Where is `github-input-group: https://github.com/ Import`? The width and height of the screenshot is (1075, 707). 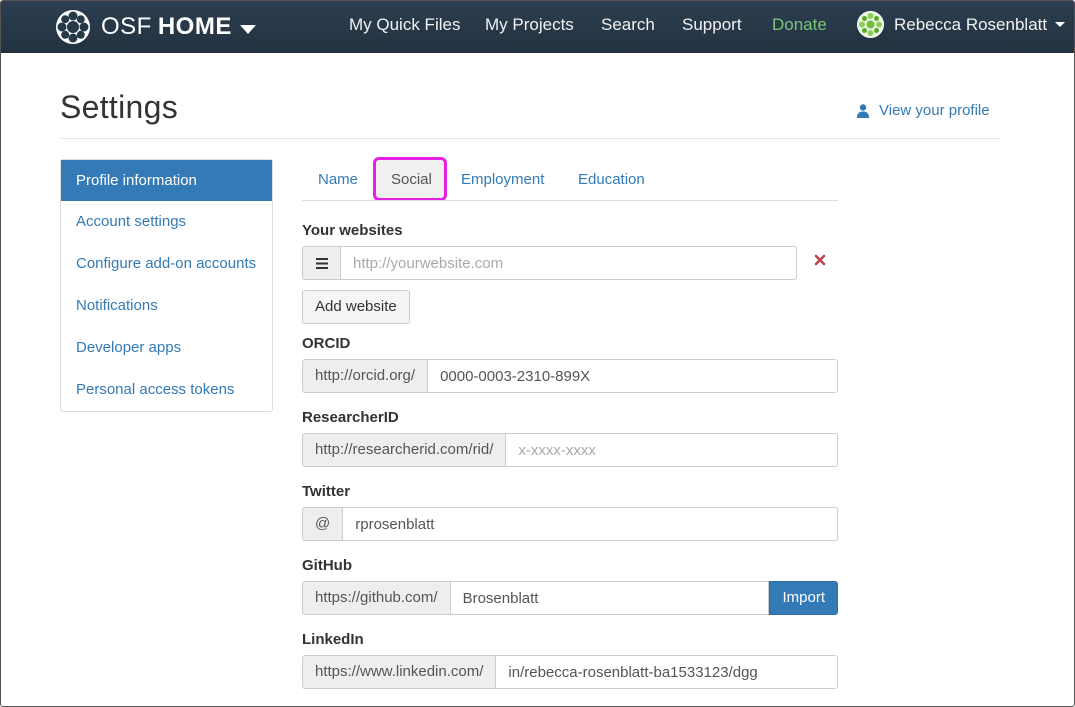
github-input-group: https://github.com/ Import is located at coordinates (570, 598).